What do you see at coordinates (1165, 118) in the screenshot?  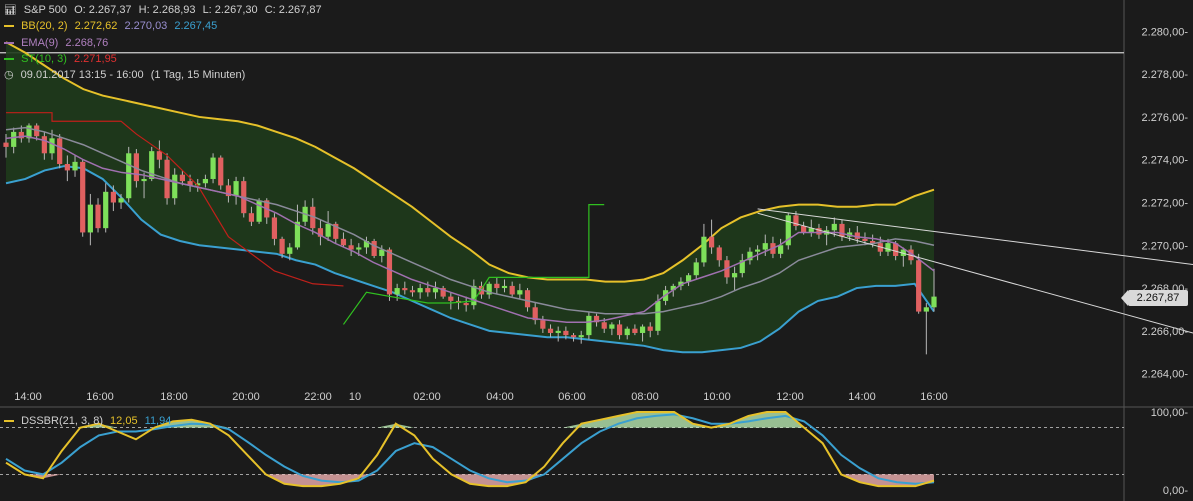 I see `price-tick-label: 2.276,00-` at bounding box center [1165, 118].